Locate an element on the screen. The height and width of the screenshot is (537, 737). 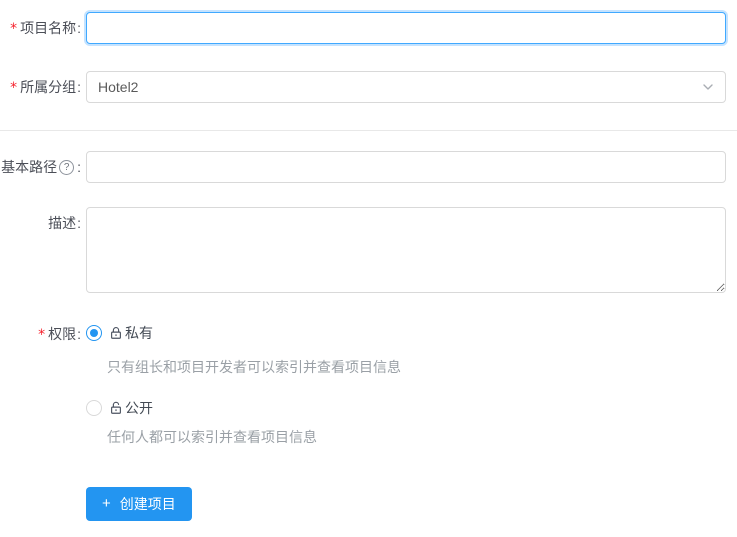
chevron-down-icon is located at coordinates (708, 87).